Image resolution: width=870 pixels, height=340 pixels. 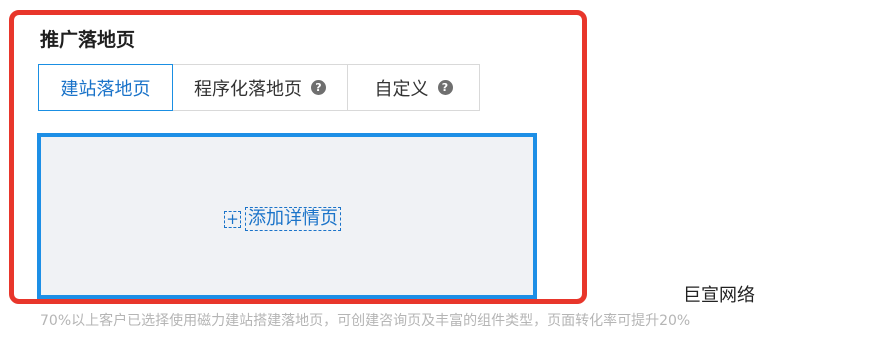 I want to click on landing-page-tabs: 建站落地页 程序化落地页 ? 自定义 ?, so click(x=259, y=87).